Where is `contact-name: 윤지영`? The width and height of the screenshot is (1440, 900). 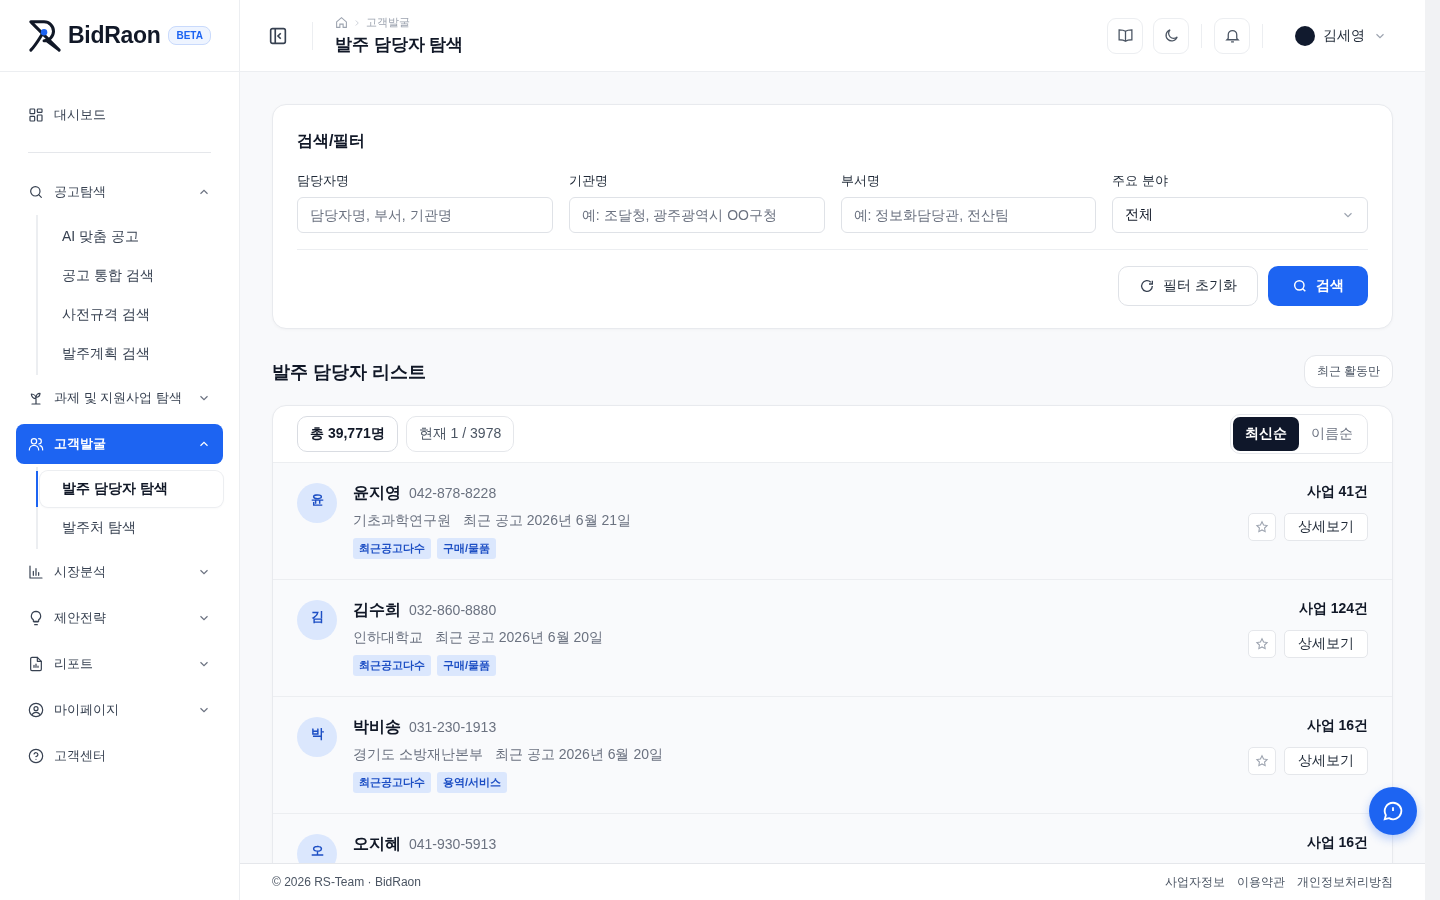 contact-name: 윤지영 is located at coordinates (377, 493).